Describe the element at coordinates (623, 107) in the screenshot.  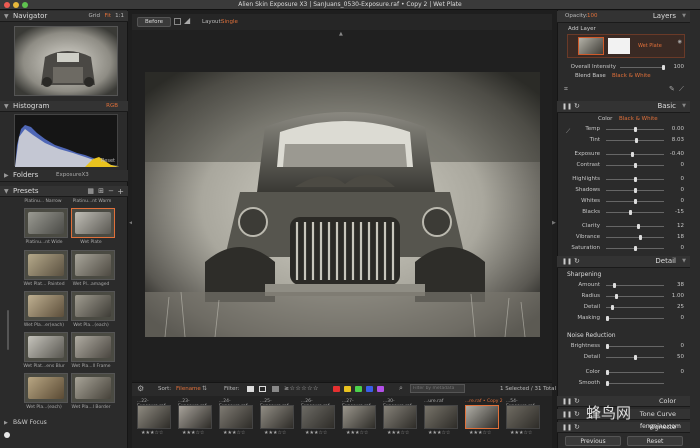
I see `basic-header: ❚❚ ↻ Basic ▼` at that location.